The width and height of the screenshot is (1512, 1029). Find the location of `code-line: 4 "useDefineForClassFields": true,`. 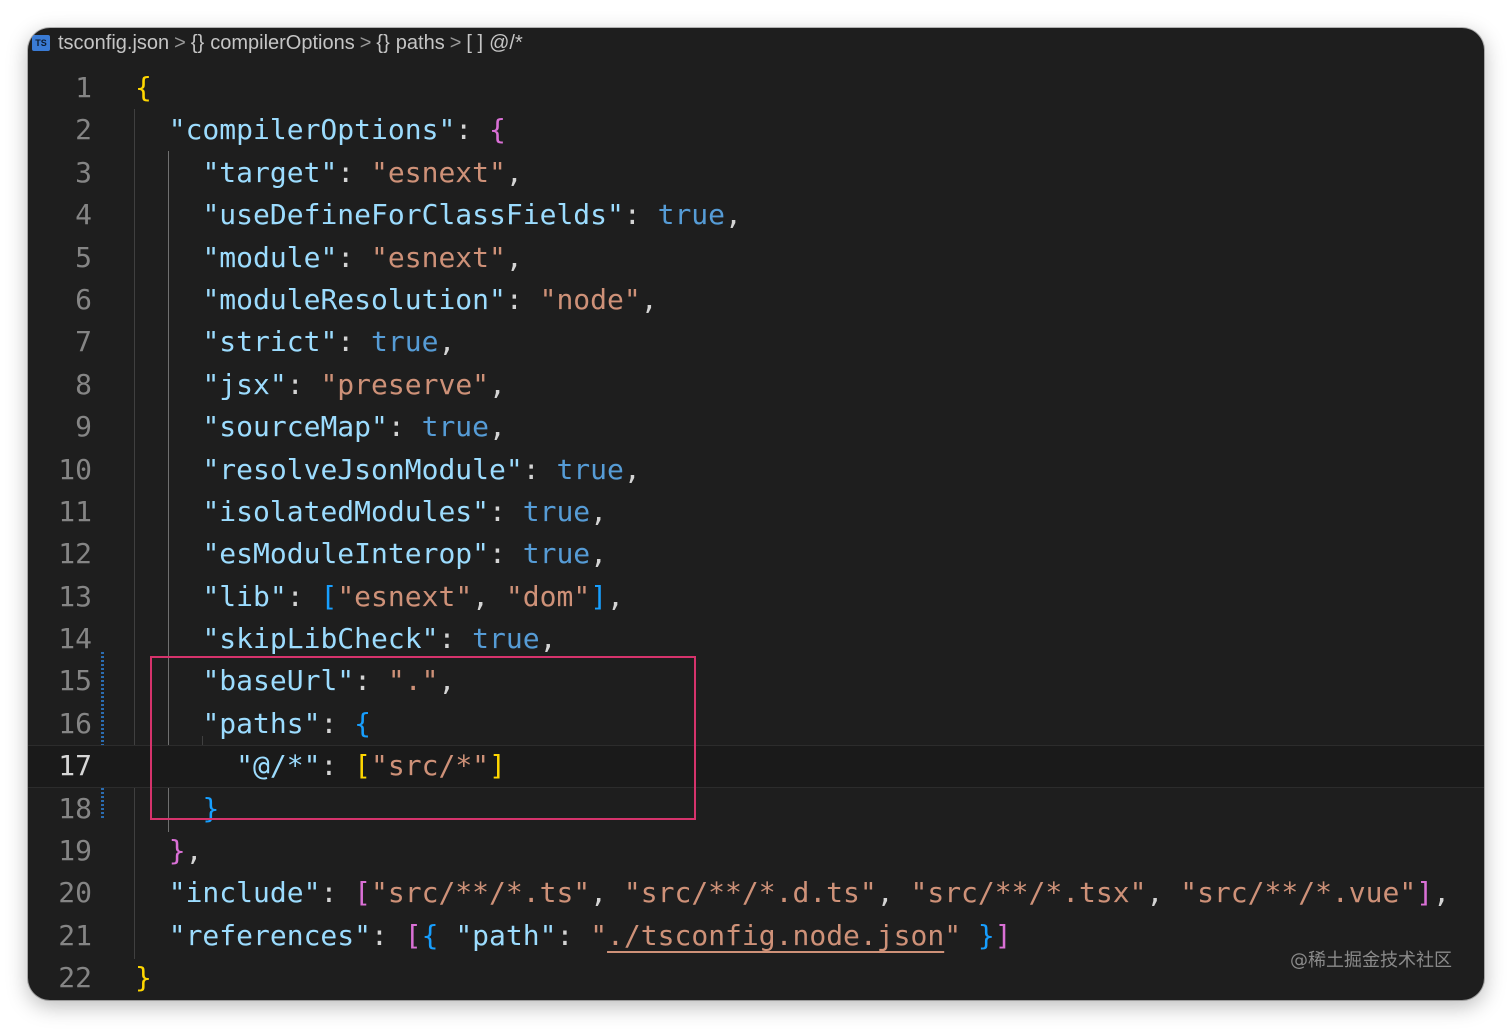

code-line: 4 "useDefineForClassFields": true, is located at coordinates (756, 215).